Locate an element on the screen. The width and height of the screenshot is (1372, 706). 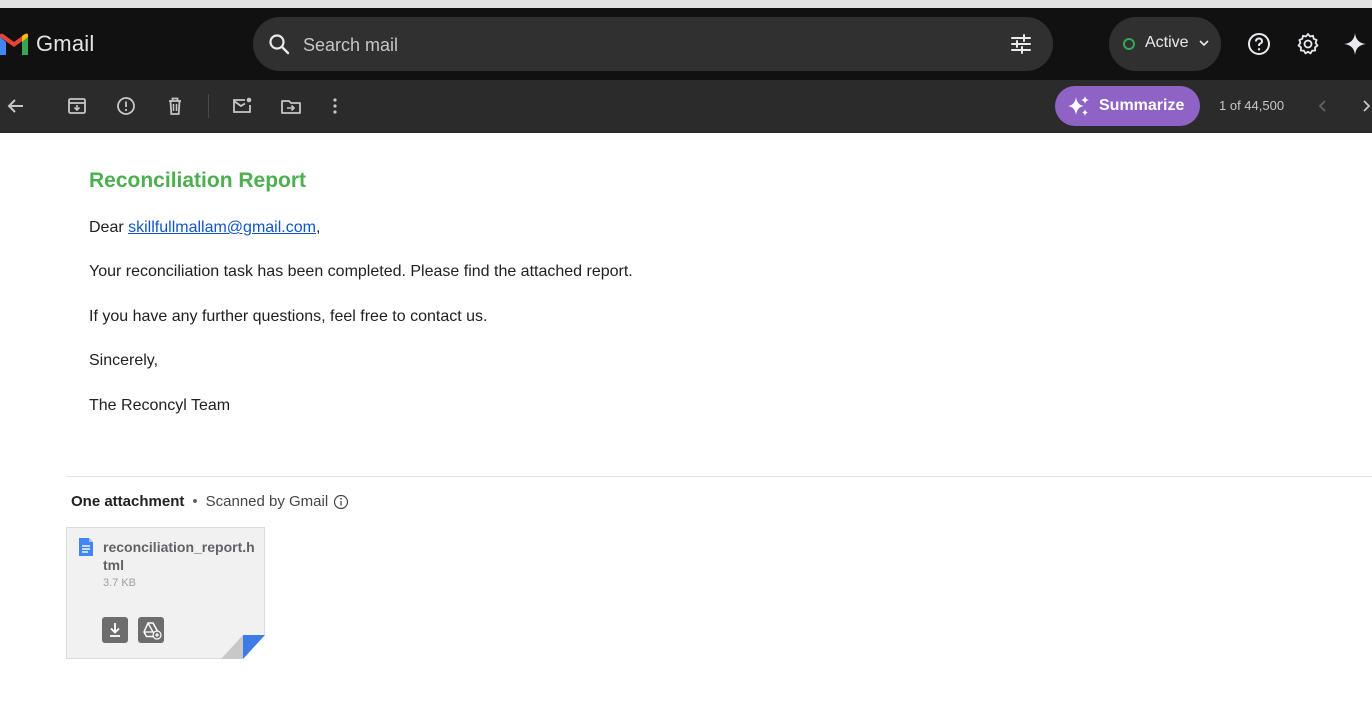
toolbar-separator is located at coordinates (208, 106).